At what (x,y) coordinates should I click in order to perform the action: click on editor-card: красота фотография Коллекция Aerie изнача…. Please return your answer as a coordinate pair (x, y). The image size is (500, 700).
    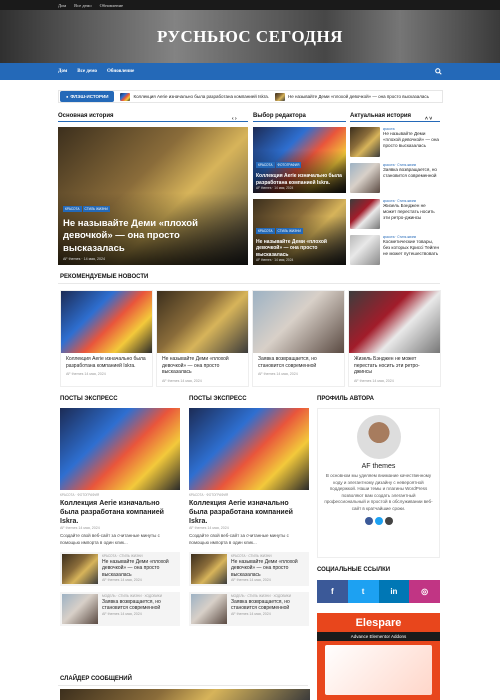
    Looking at the image, I should click on (299, 160).